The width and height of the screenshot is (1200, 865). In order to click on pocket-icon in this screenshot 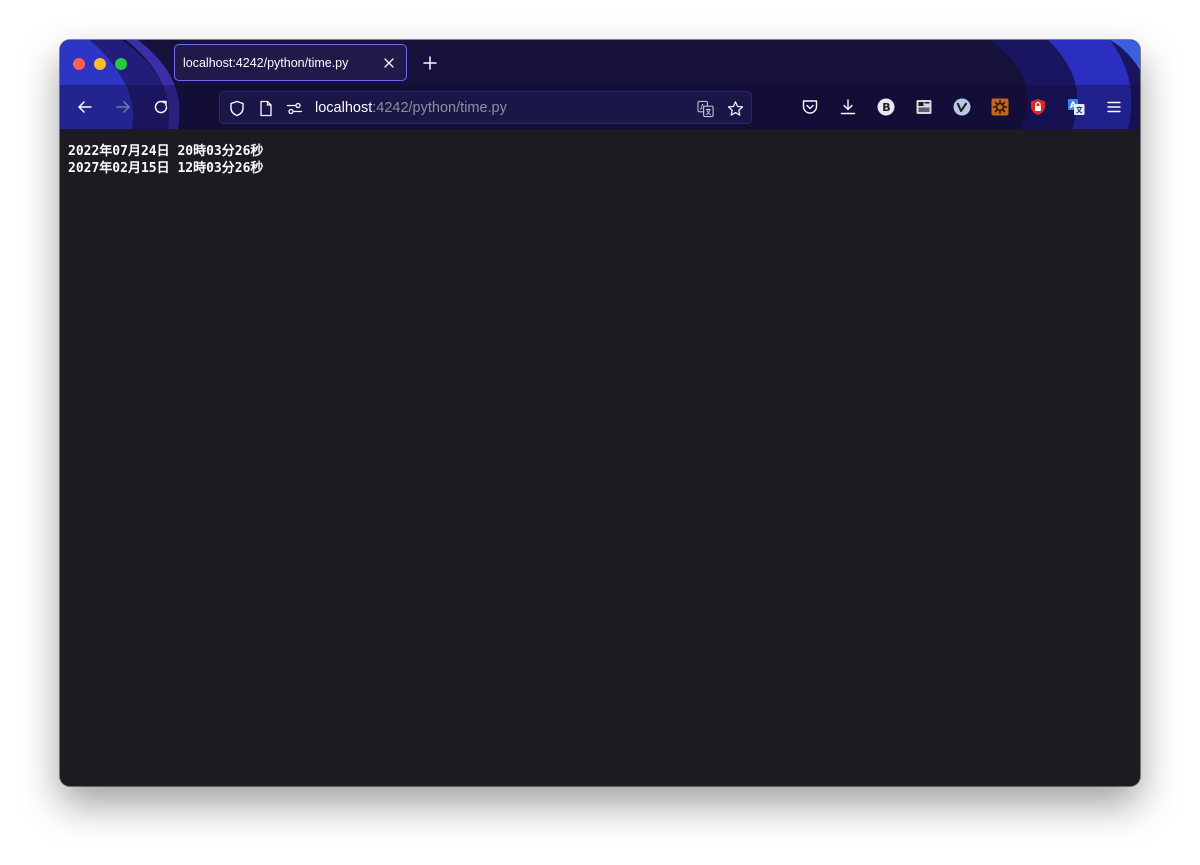, I will do `click(810, 107)`.